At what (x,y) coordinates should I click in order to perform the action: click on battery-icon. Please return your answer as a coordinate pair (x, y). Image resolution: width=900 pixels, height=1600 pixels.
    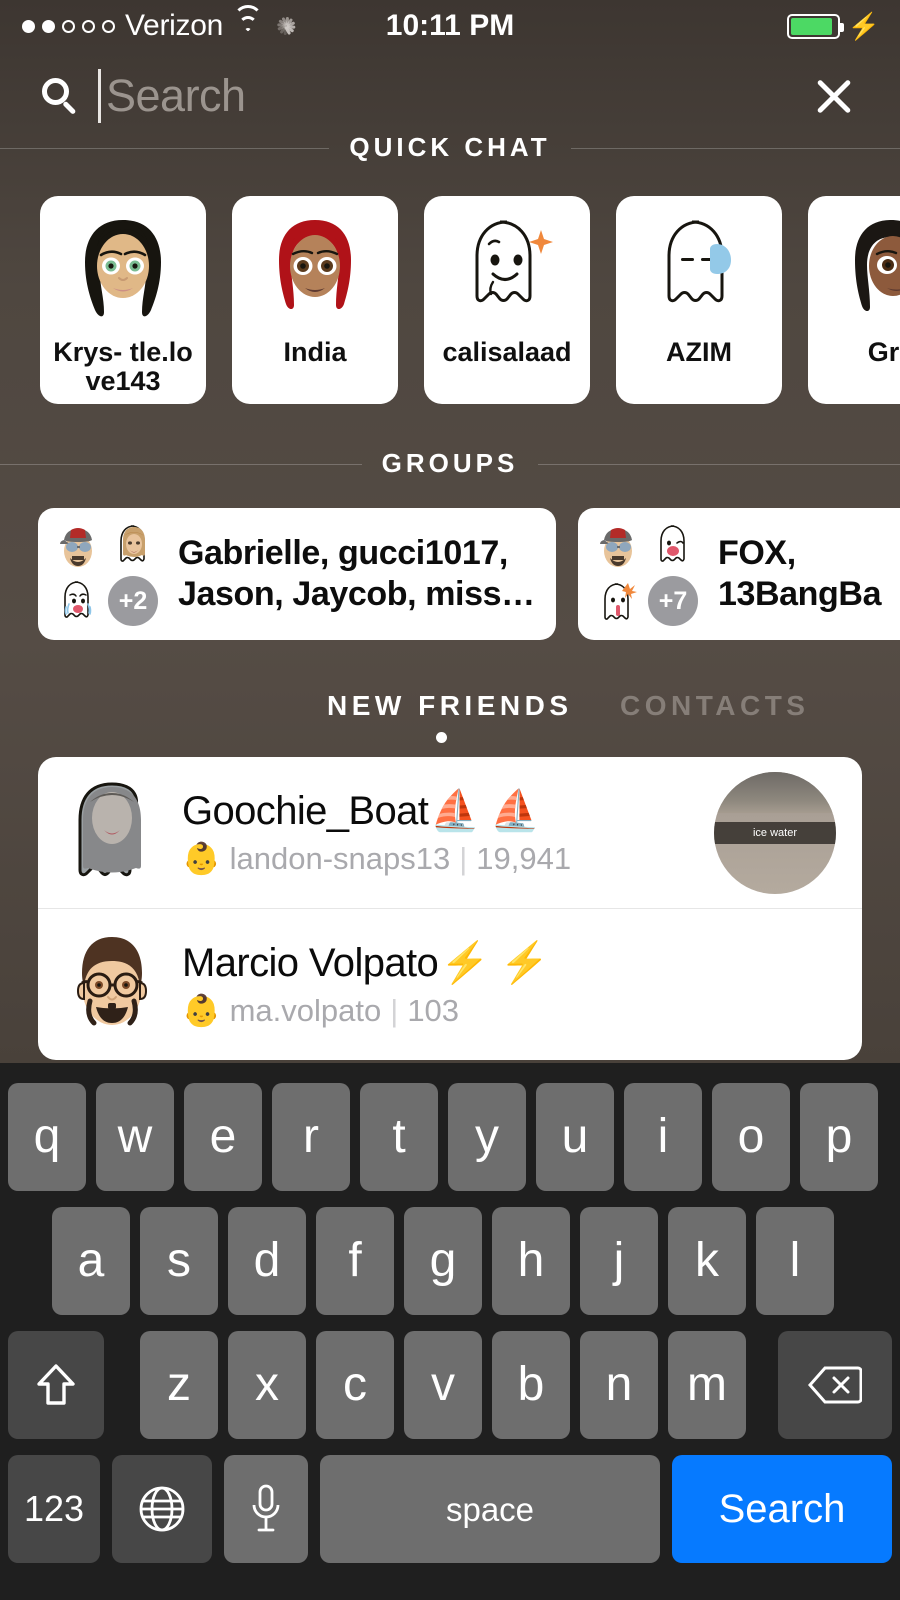
    Looking at the image, I should click on (815, 26).